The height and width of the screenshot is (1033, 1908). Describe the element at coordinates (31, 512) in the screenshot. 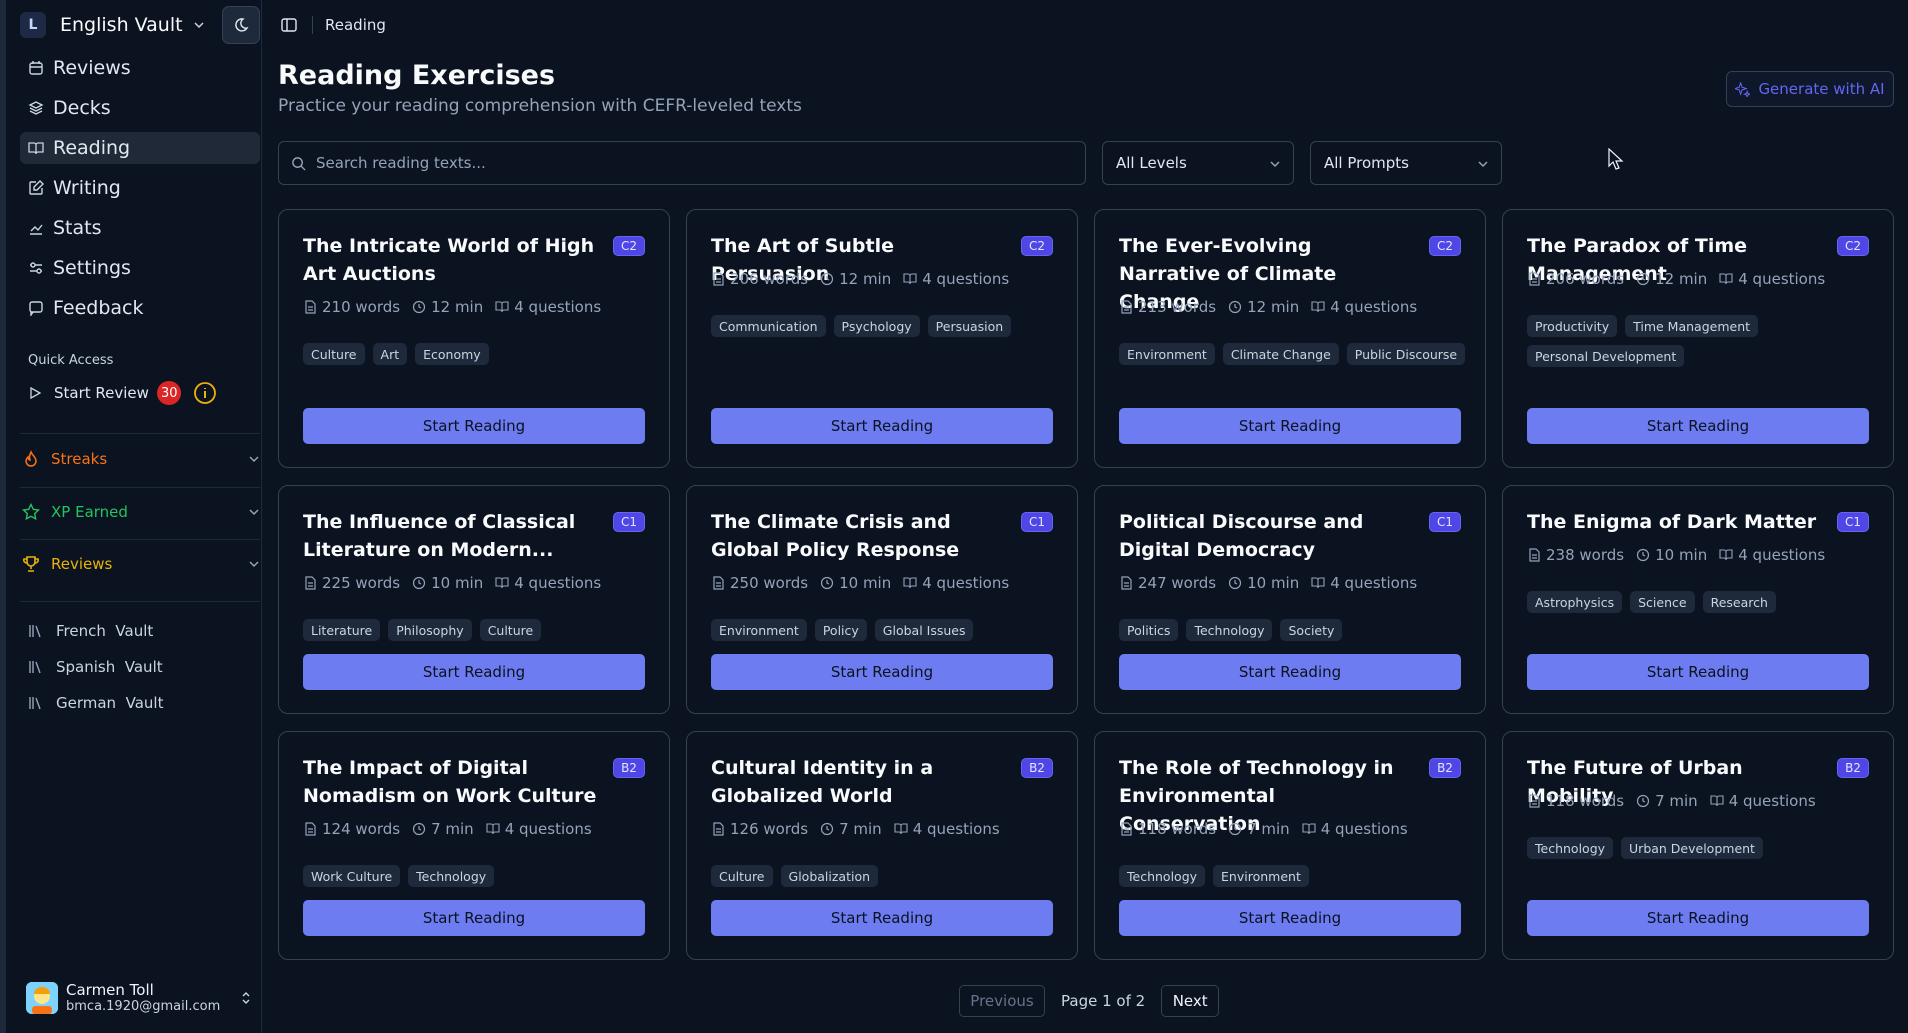

I see `star-icon` at that location.